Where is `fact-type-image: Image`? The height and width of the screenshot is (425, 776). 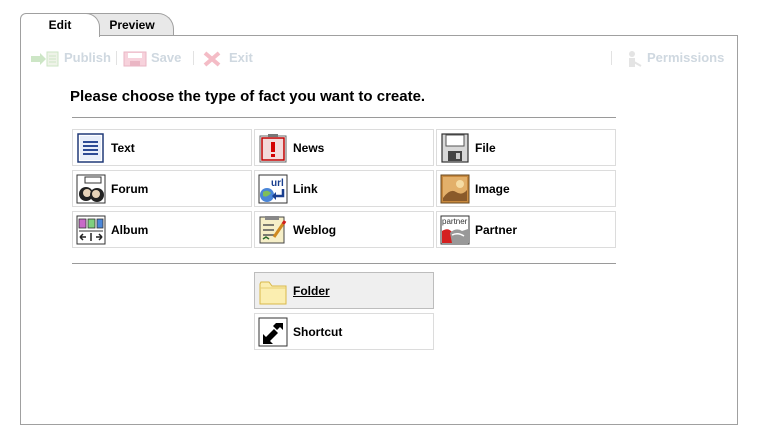 fact-type-image: Image is located at coordinates (526, 188).